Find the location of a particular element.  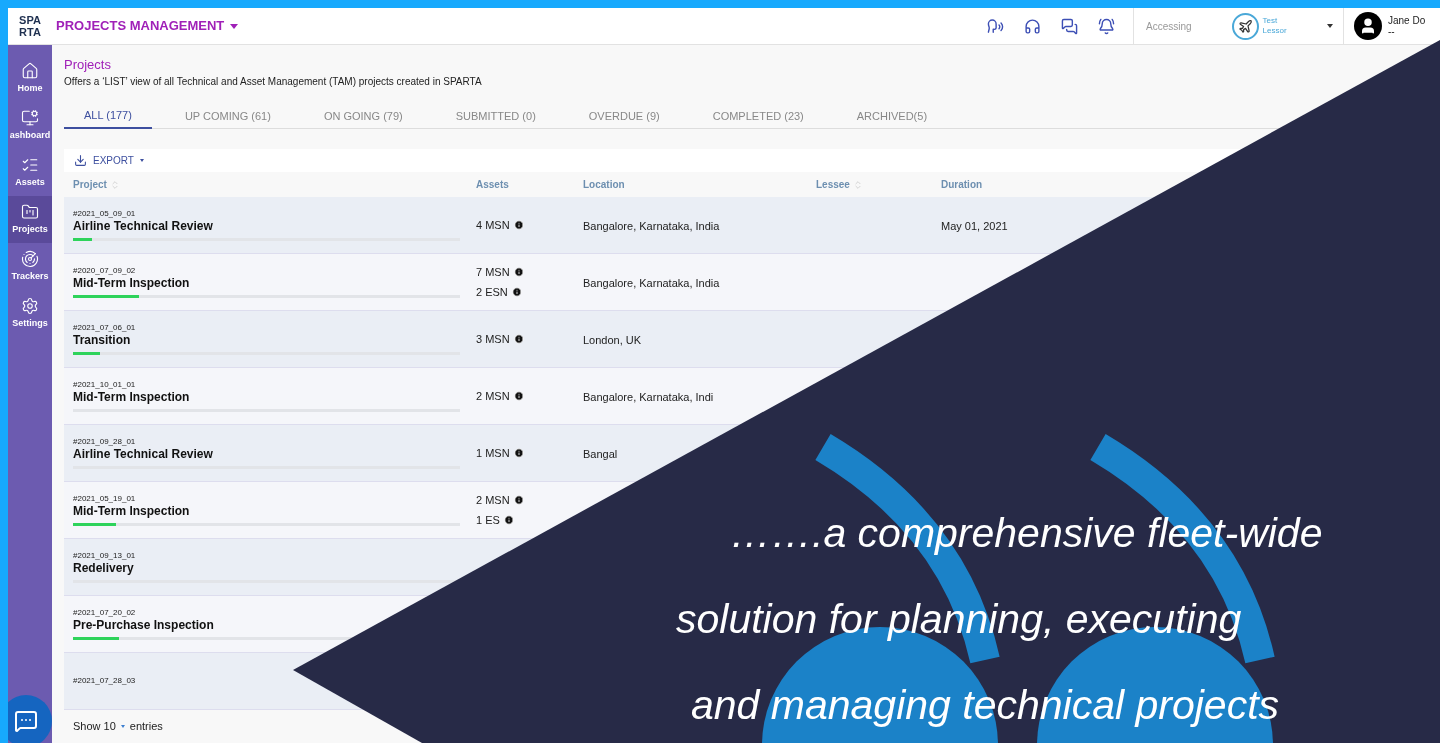

entries-label: entries is located at coordinates (146, 727).